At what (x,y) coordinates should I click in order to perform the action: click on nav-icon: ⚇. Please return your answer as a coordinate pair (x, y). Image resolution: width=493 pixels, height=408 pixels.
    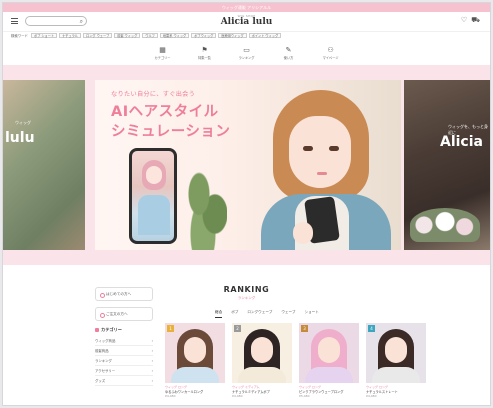
    Looking at the image, I should click on (330, 50).